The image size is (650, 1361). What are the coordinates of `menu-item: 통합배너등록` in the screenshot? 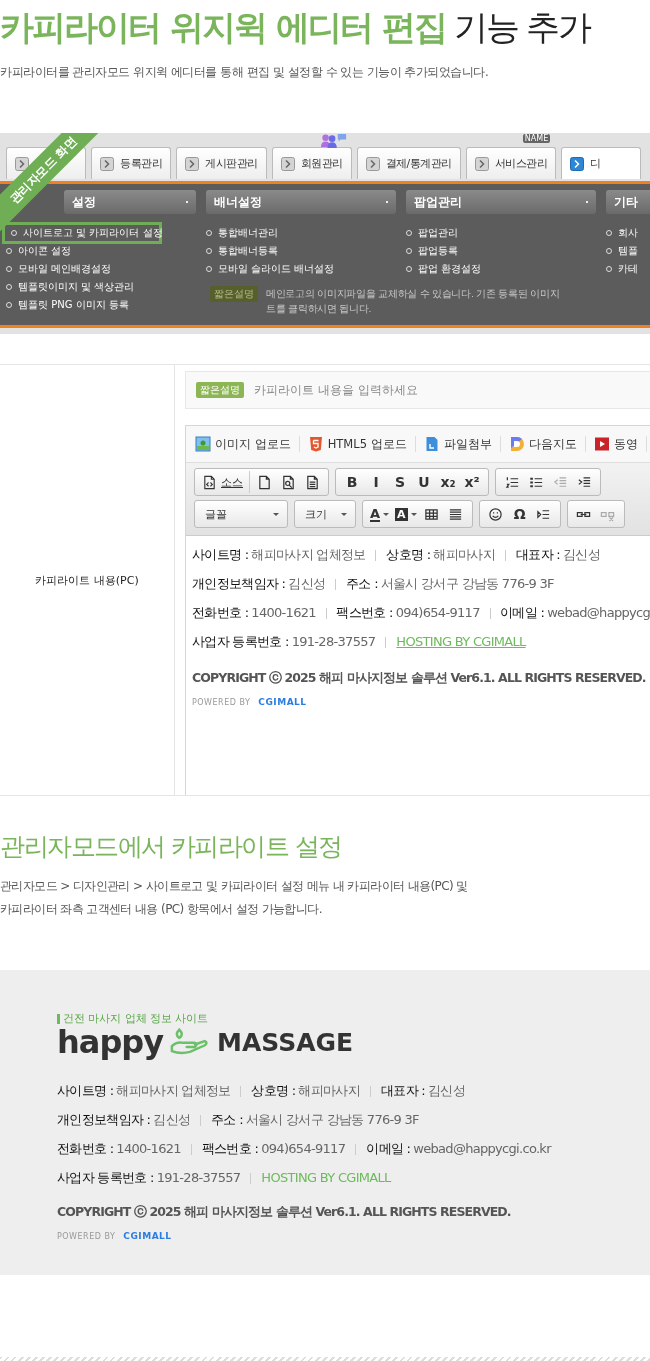 It's located at (301, 251).